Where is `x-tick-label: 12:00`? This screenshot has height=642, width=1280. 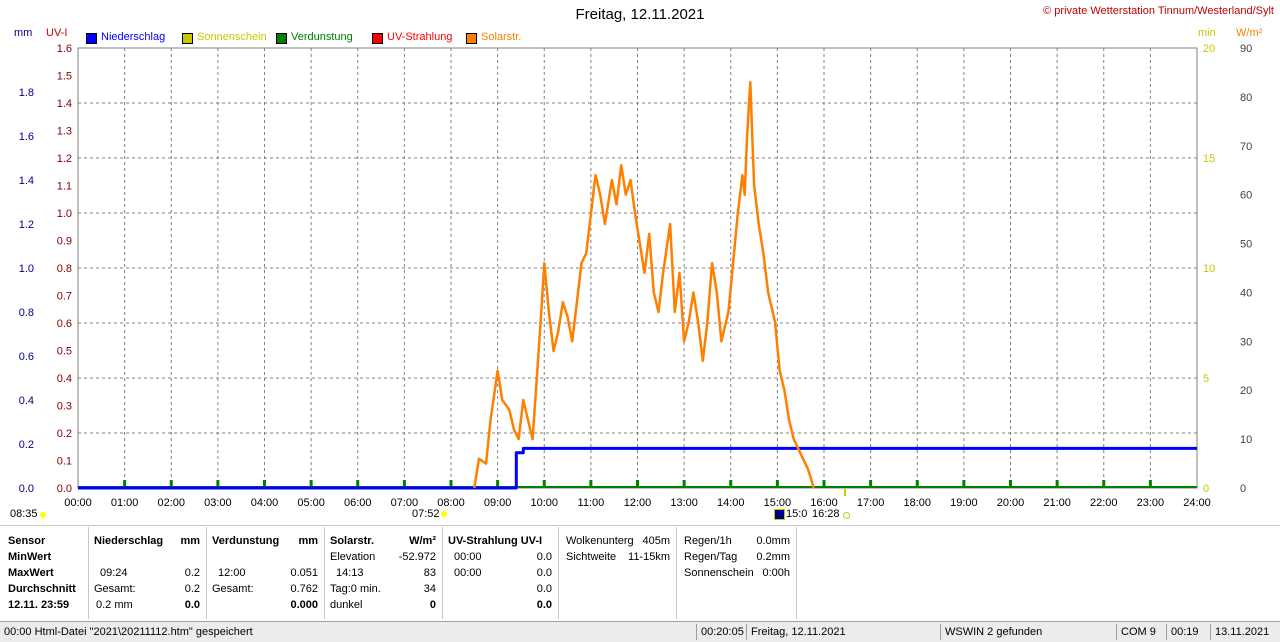 x-tick-label: 12:00 is located at coordinates (638, 503).